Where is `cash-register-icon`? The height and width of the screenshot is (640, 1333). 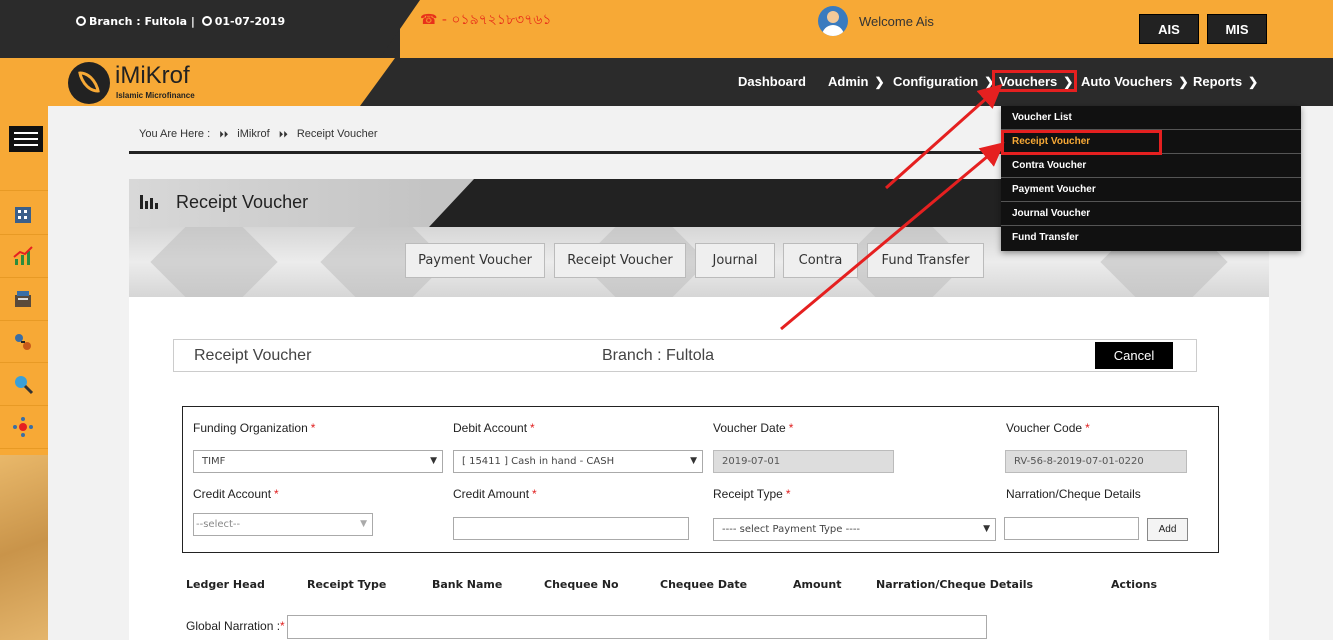
cash-register-icon is located at coordinates (23, 299).